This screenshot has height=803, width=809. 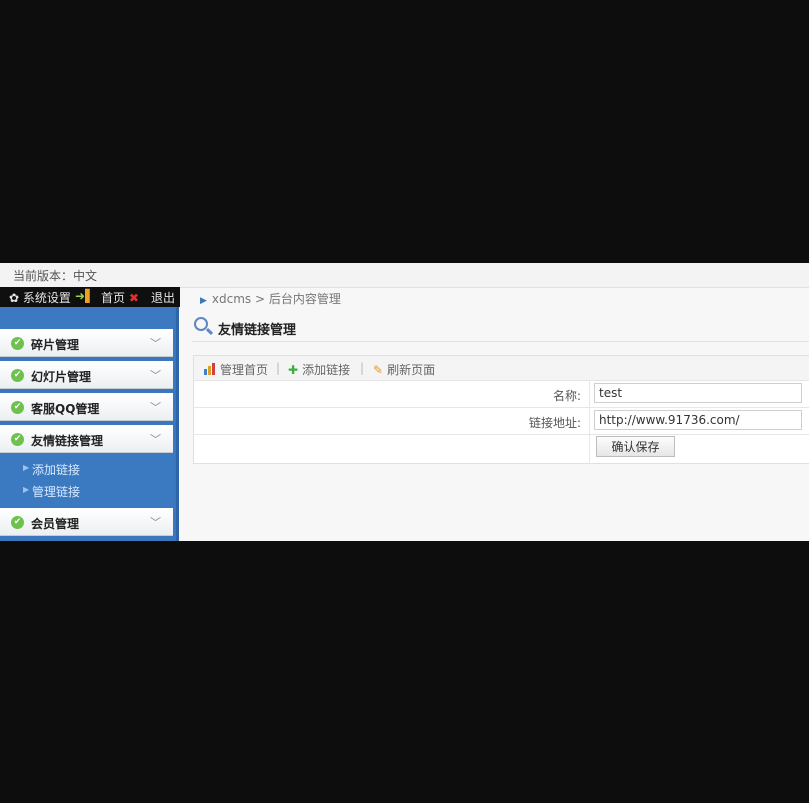 What do you see at coordinates (46, 298) in the screenshot?
I see `settings-label: 系统设置` at bounding box center [46, 298].